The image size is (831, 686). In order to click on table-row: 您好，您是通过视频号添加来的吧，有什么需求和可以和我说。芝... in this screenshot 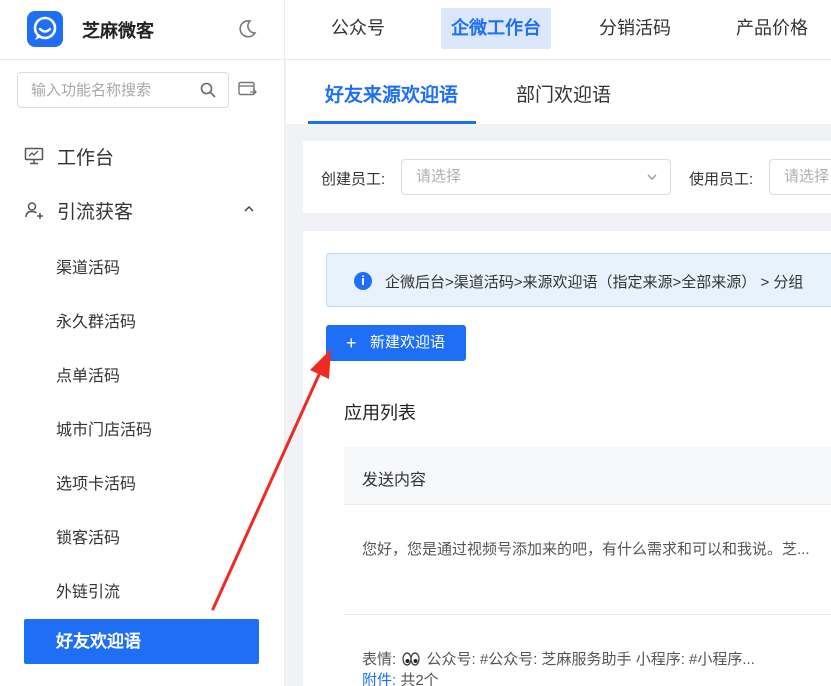, I will do `click(587, 560)`.